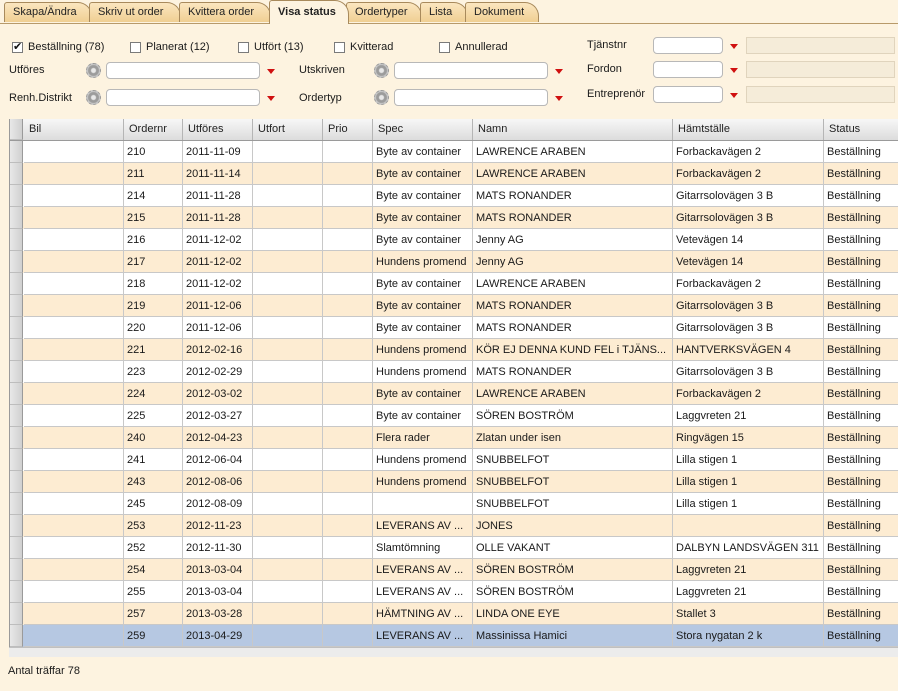  I want to click on utskriven-input, so click(471, 70).